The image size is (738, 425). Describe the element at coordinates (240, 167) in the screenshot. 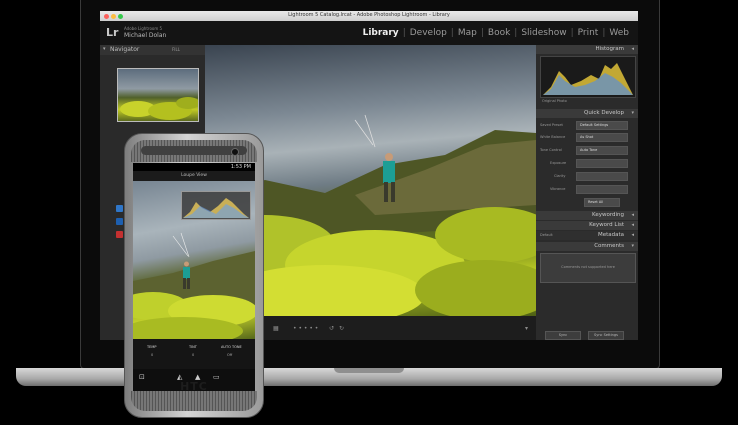

I see `phone-clock: 1:53 PM` at that location.